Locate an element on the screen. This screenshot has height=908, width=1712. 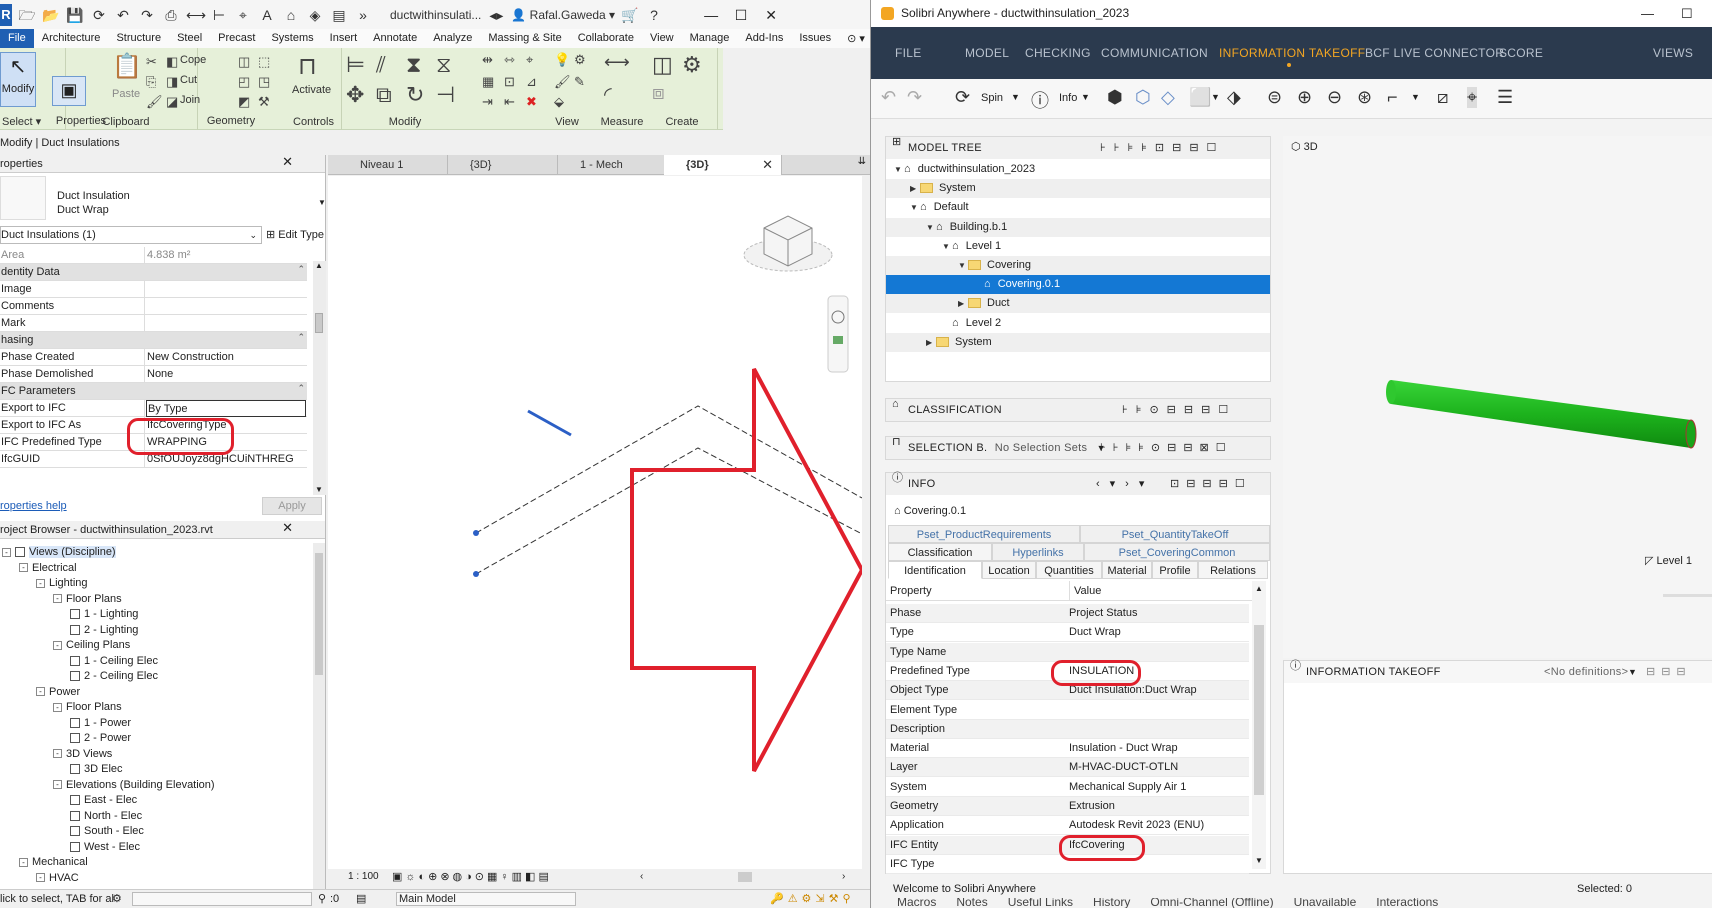
properties-scrollbar: ▲ ▼ is located at coordinates (319, 378).